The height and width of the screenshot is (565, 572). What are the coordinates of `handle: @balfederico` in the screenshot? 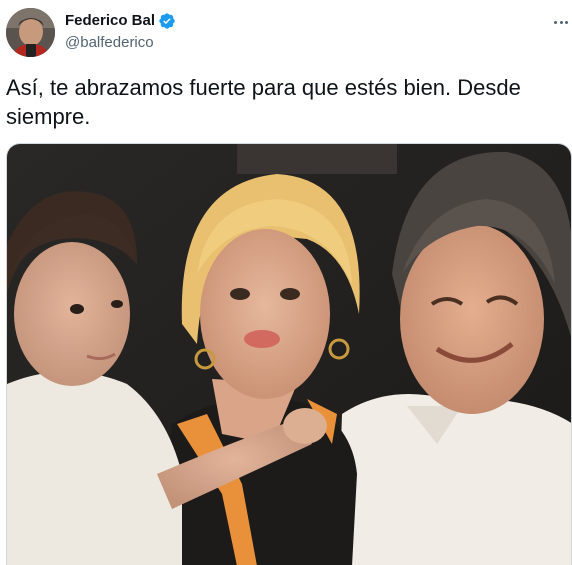 It's located at (109, 43).